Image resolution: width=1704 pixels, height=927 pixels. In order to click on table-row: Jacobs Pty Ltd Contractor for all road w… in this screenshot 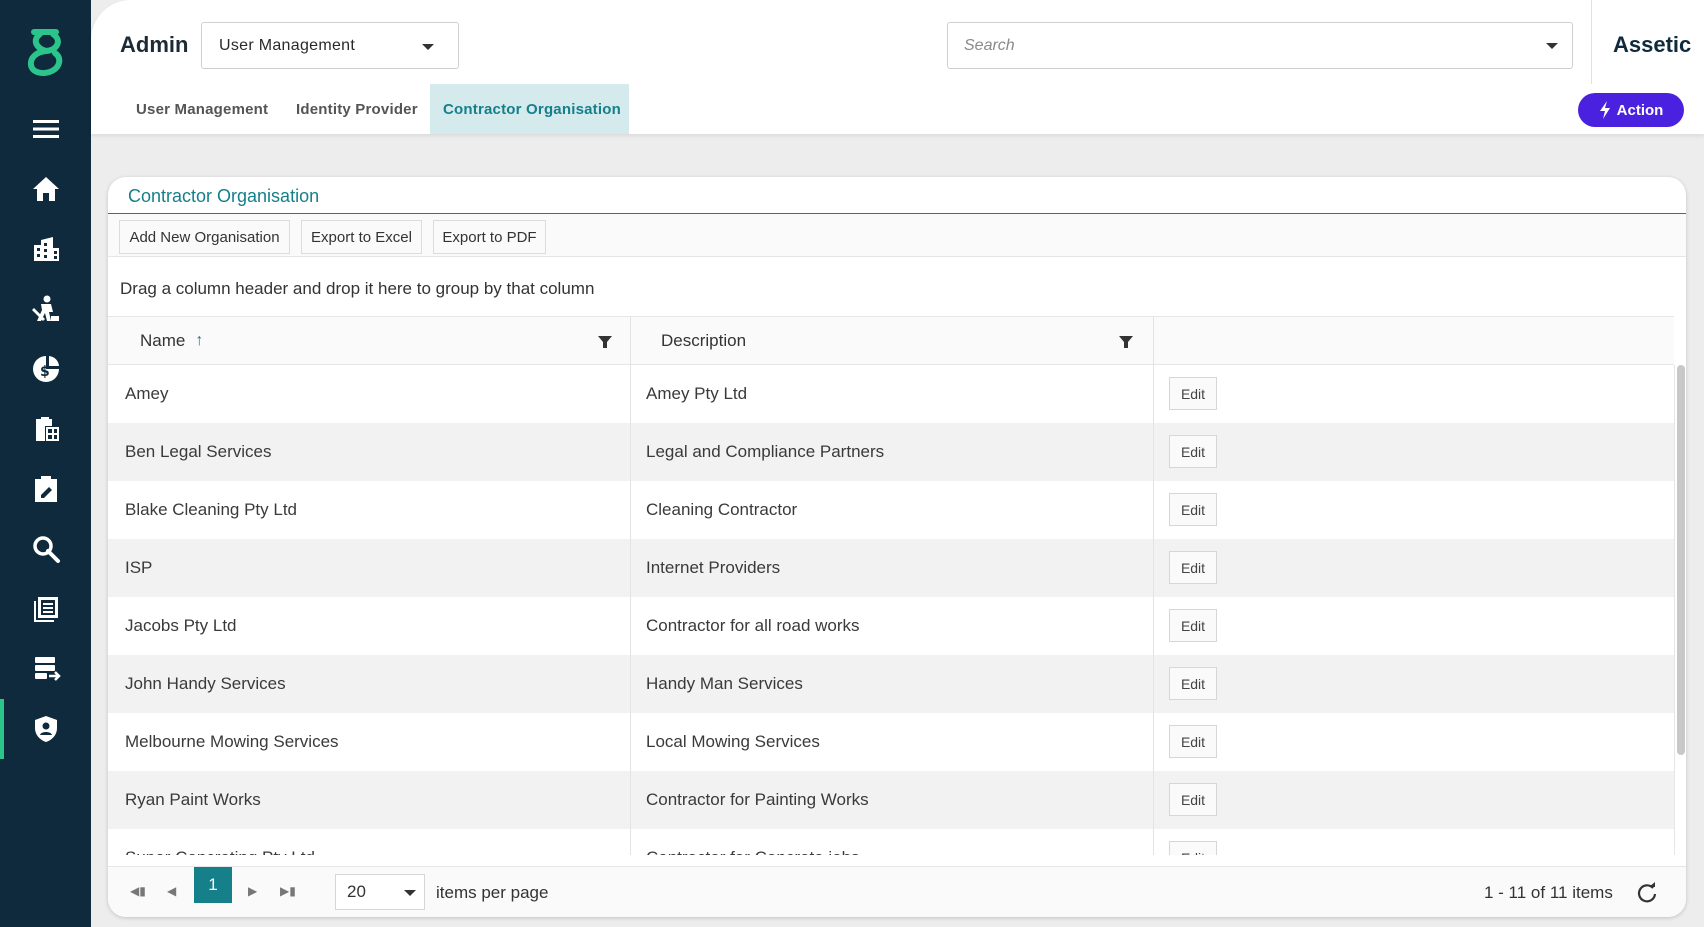, I will do `click(891, 626)`.